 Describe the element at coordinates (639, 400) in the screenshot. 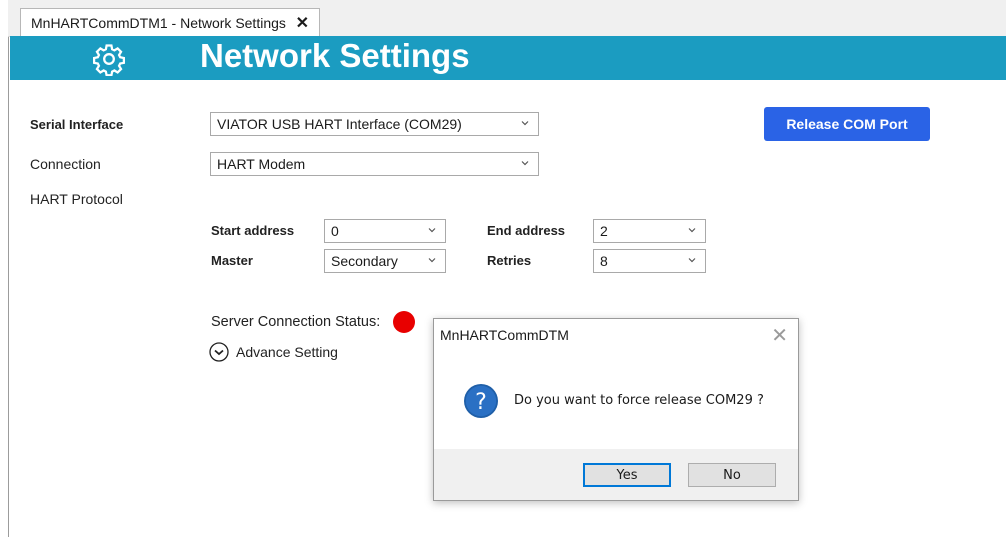

I see `dialog-message: Do you want to force release COM29 ?` at that location.